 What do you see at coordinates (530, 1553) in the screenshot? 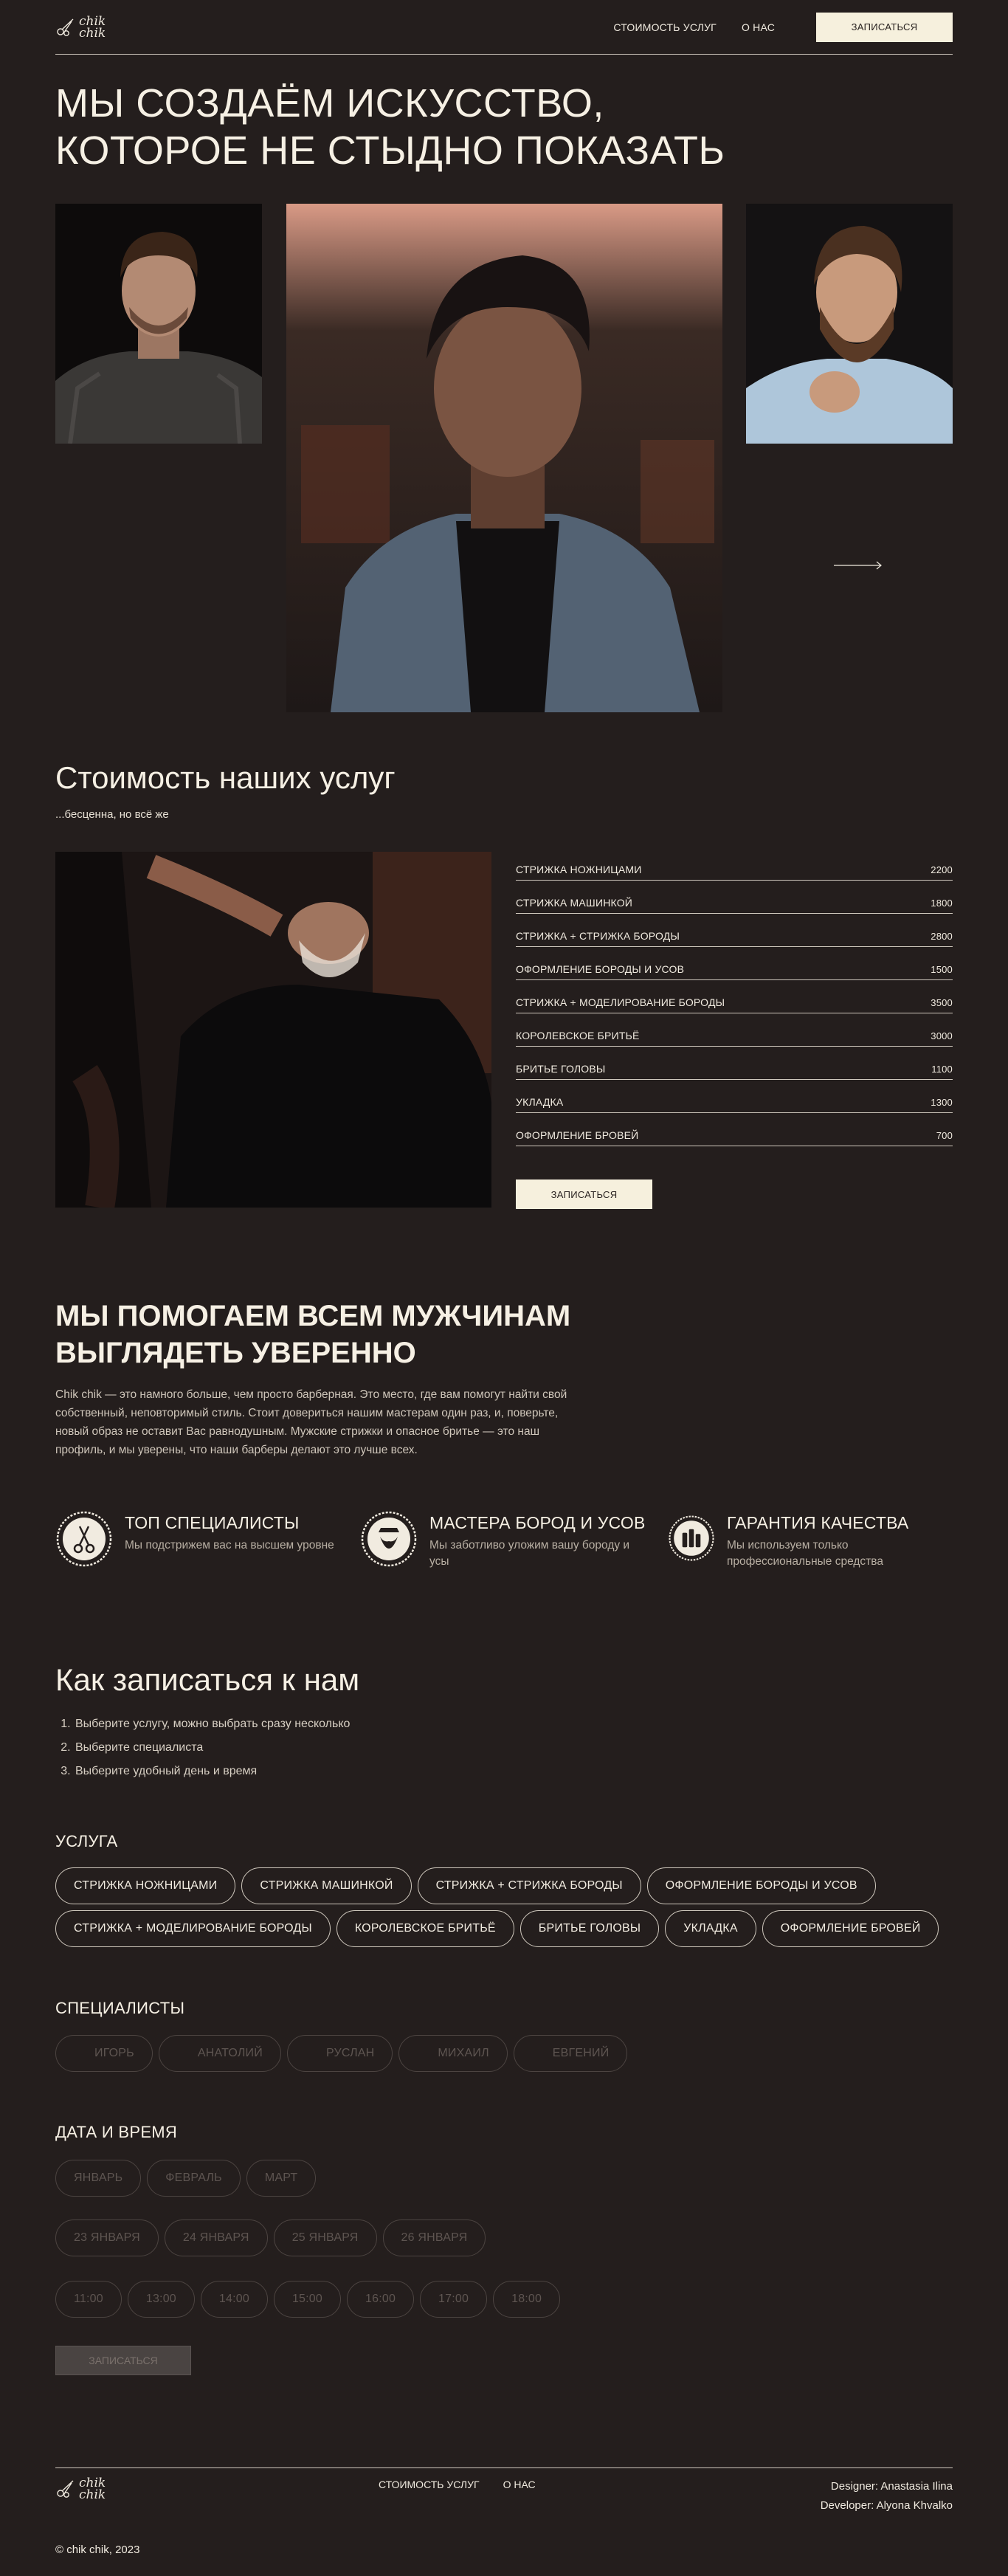
I see `feature-2-desc: Мы заботливо уложим вашу бороду и усы` at bounding box center [530, 1553].